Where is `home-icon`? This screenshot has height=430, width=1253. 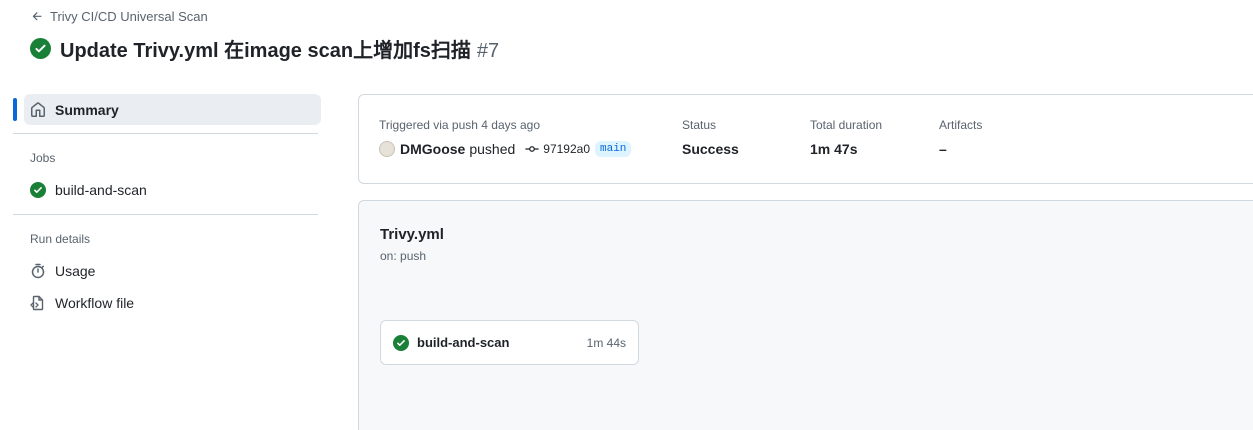
home-icon is located at coordinates (38, 109).